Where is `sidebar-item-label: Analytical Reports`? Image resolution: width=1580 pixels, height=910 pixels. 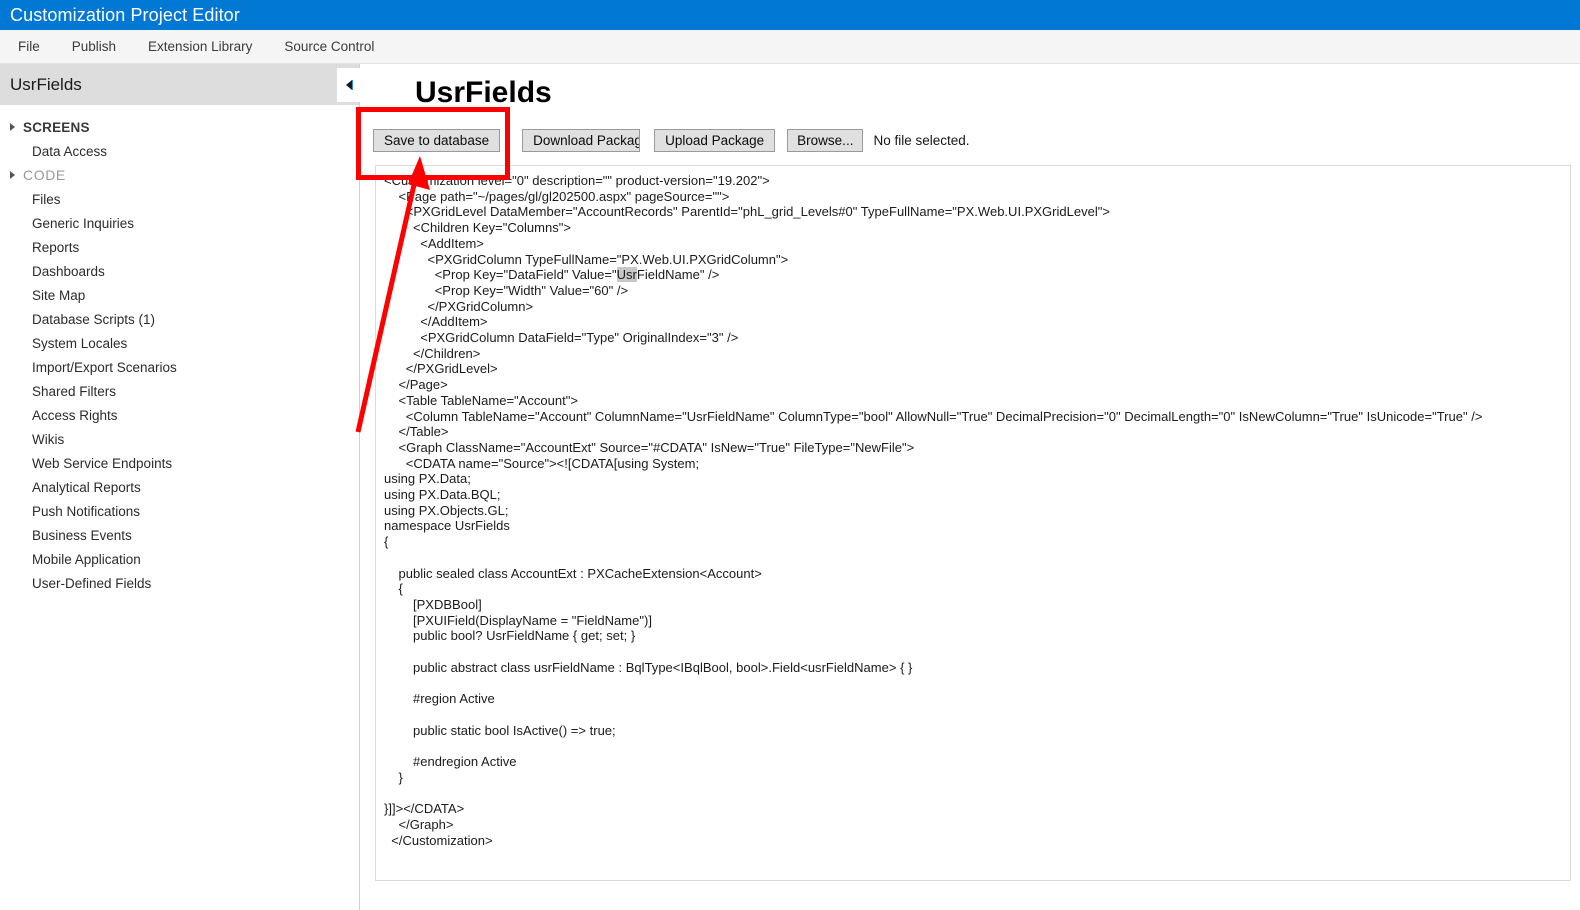
sidebar-item-label: Analytical Reports is located at coordinates (86, 487).